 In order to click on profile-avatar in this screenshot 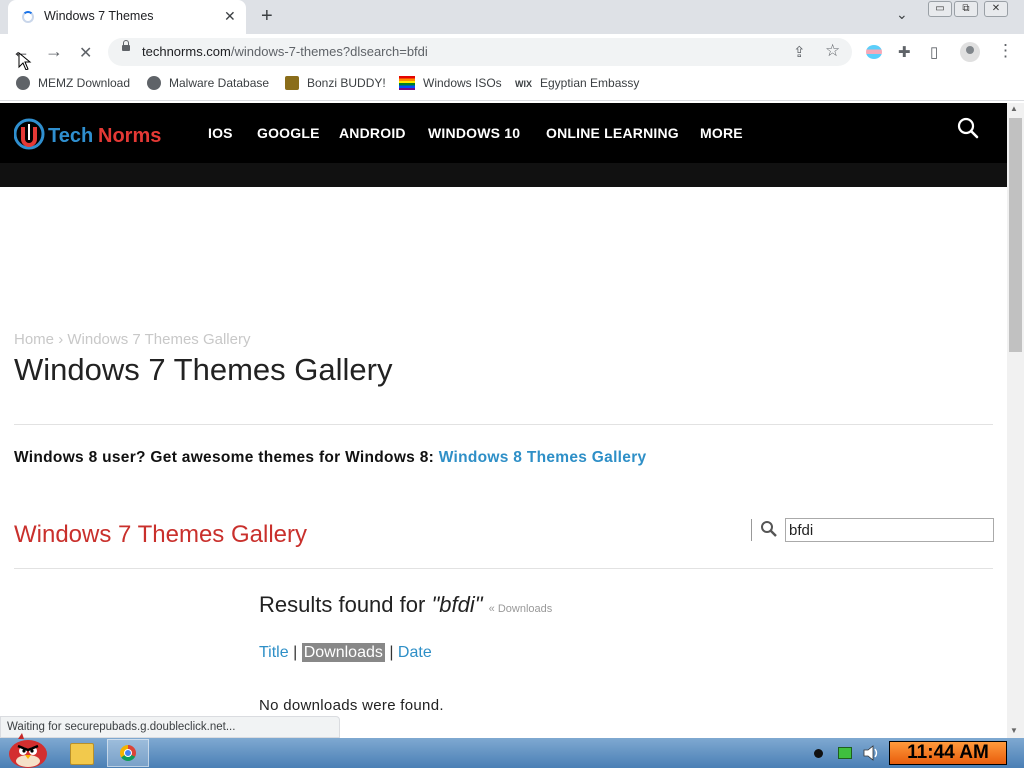, I will do `click(970, 52)`.